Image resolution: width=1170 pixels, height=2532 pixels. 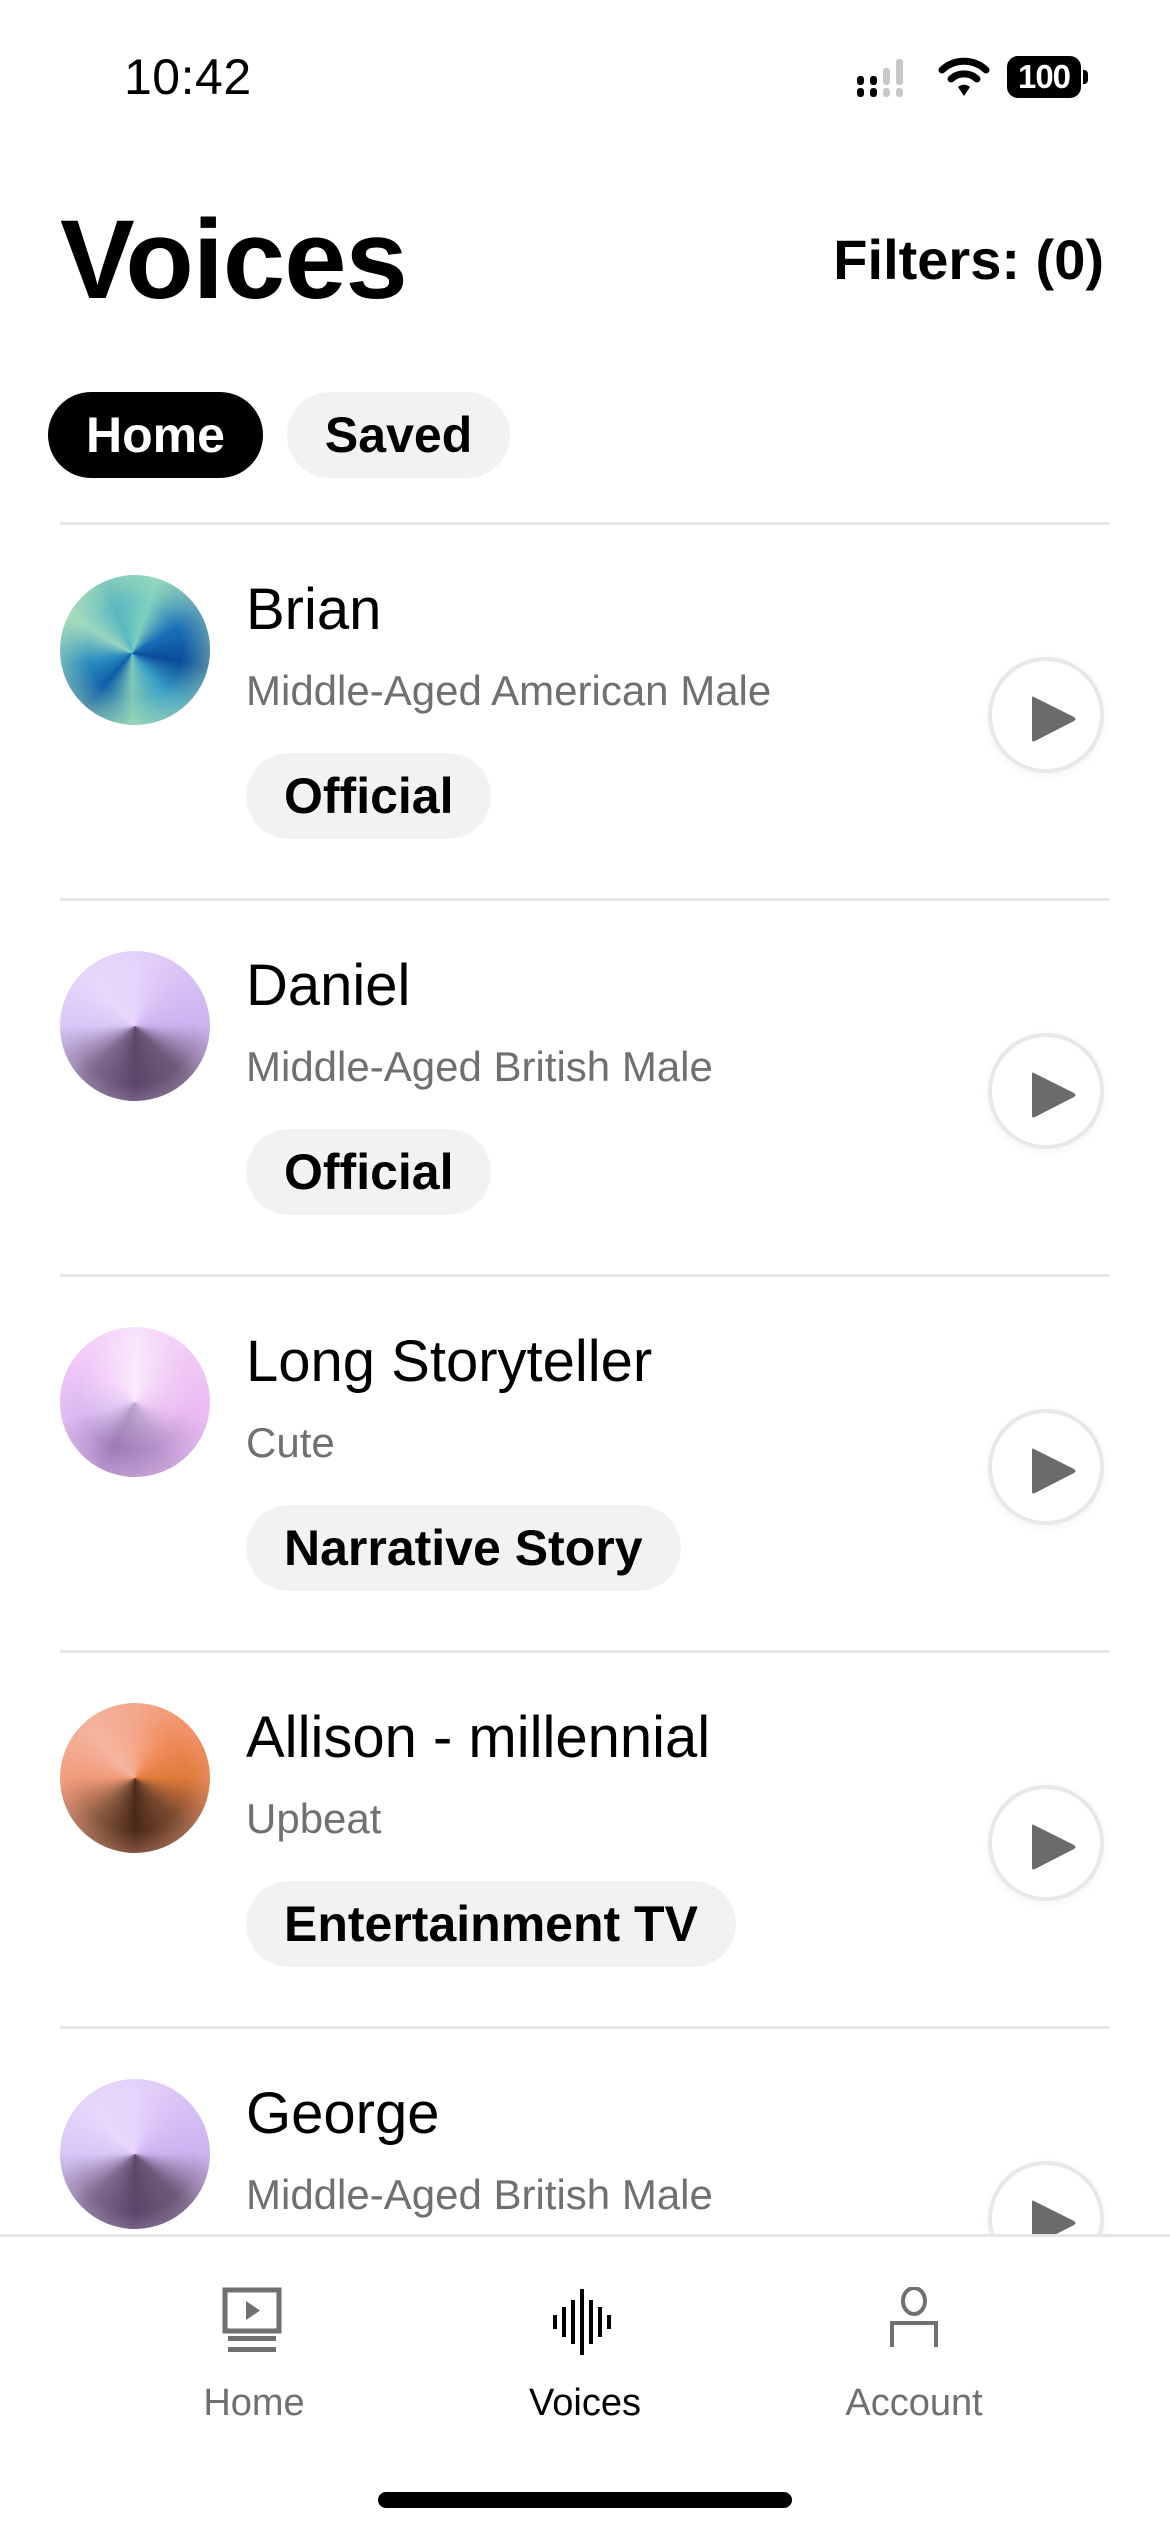 What do you see at coordinates (964, 76) in the screenshot?
I see `wifi-icon` at bounding box center [964, 76].